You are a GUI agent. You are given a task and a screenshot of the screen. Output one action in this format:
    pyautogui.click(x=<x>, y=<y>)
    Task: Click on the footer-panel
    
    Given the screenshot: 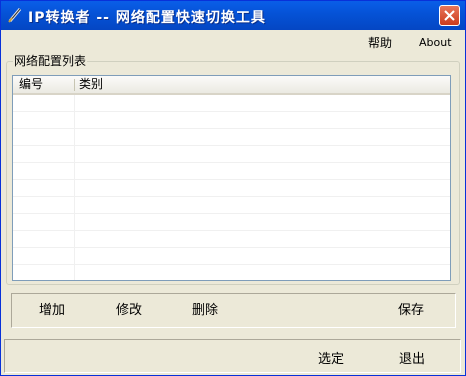 What is the action you would take?
    pyautogui.click(x=232, y=356)
    